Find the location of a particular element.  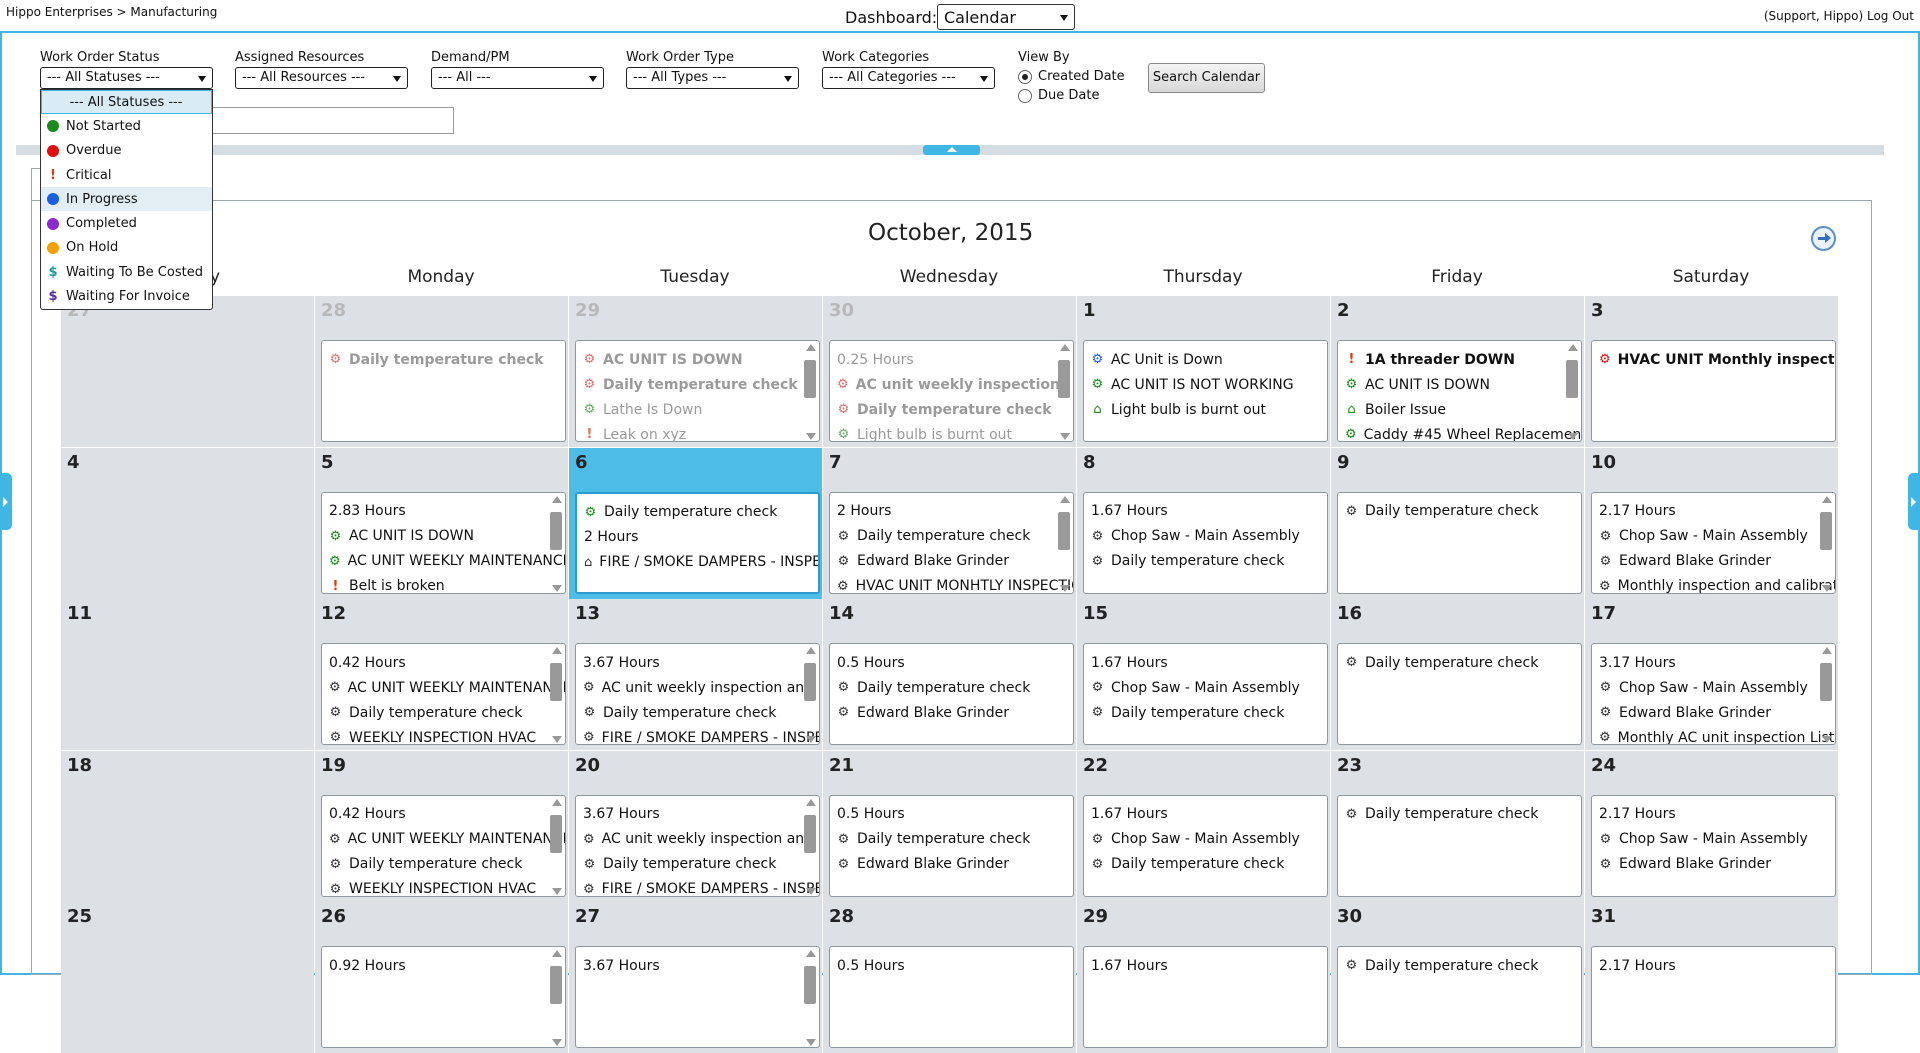

work-order-item: ⚙ HVAC UNIT MONHTLY INSPECTION is located at coordinates (955, 583).